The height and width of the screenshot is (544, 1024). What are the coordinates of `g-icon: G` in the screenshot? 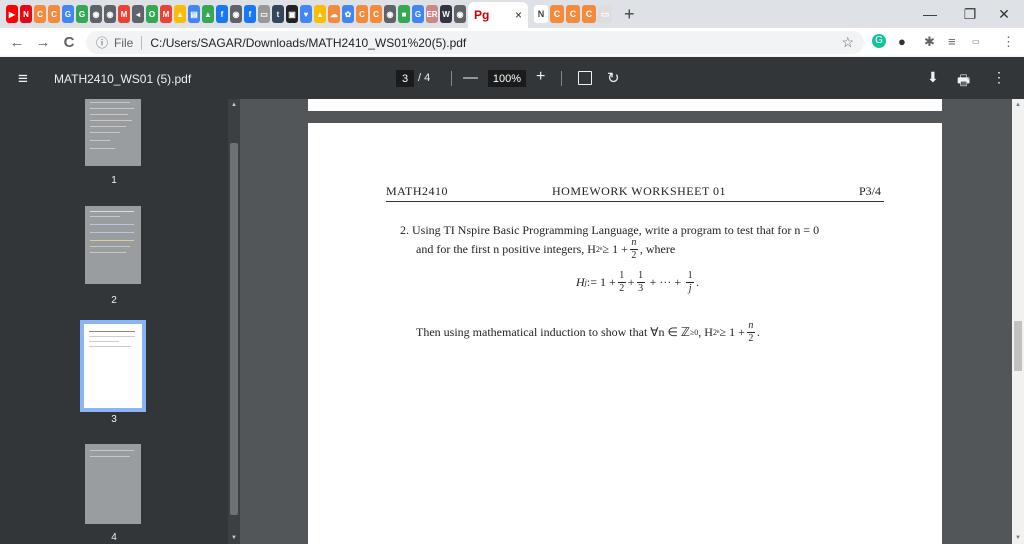 It's located at (82, 14).